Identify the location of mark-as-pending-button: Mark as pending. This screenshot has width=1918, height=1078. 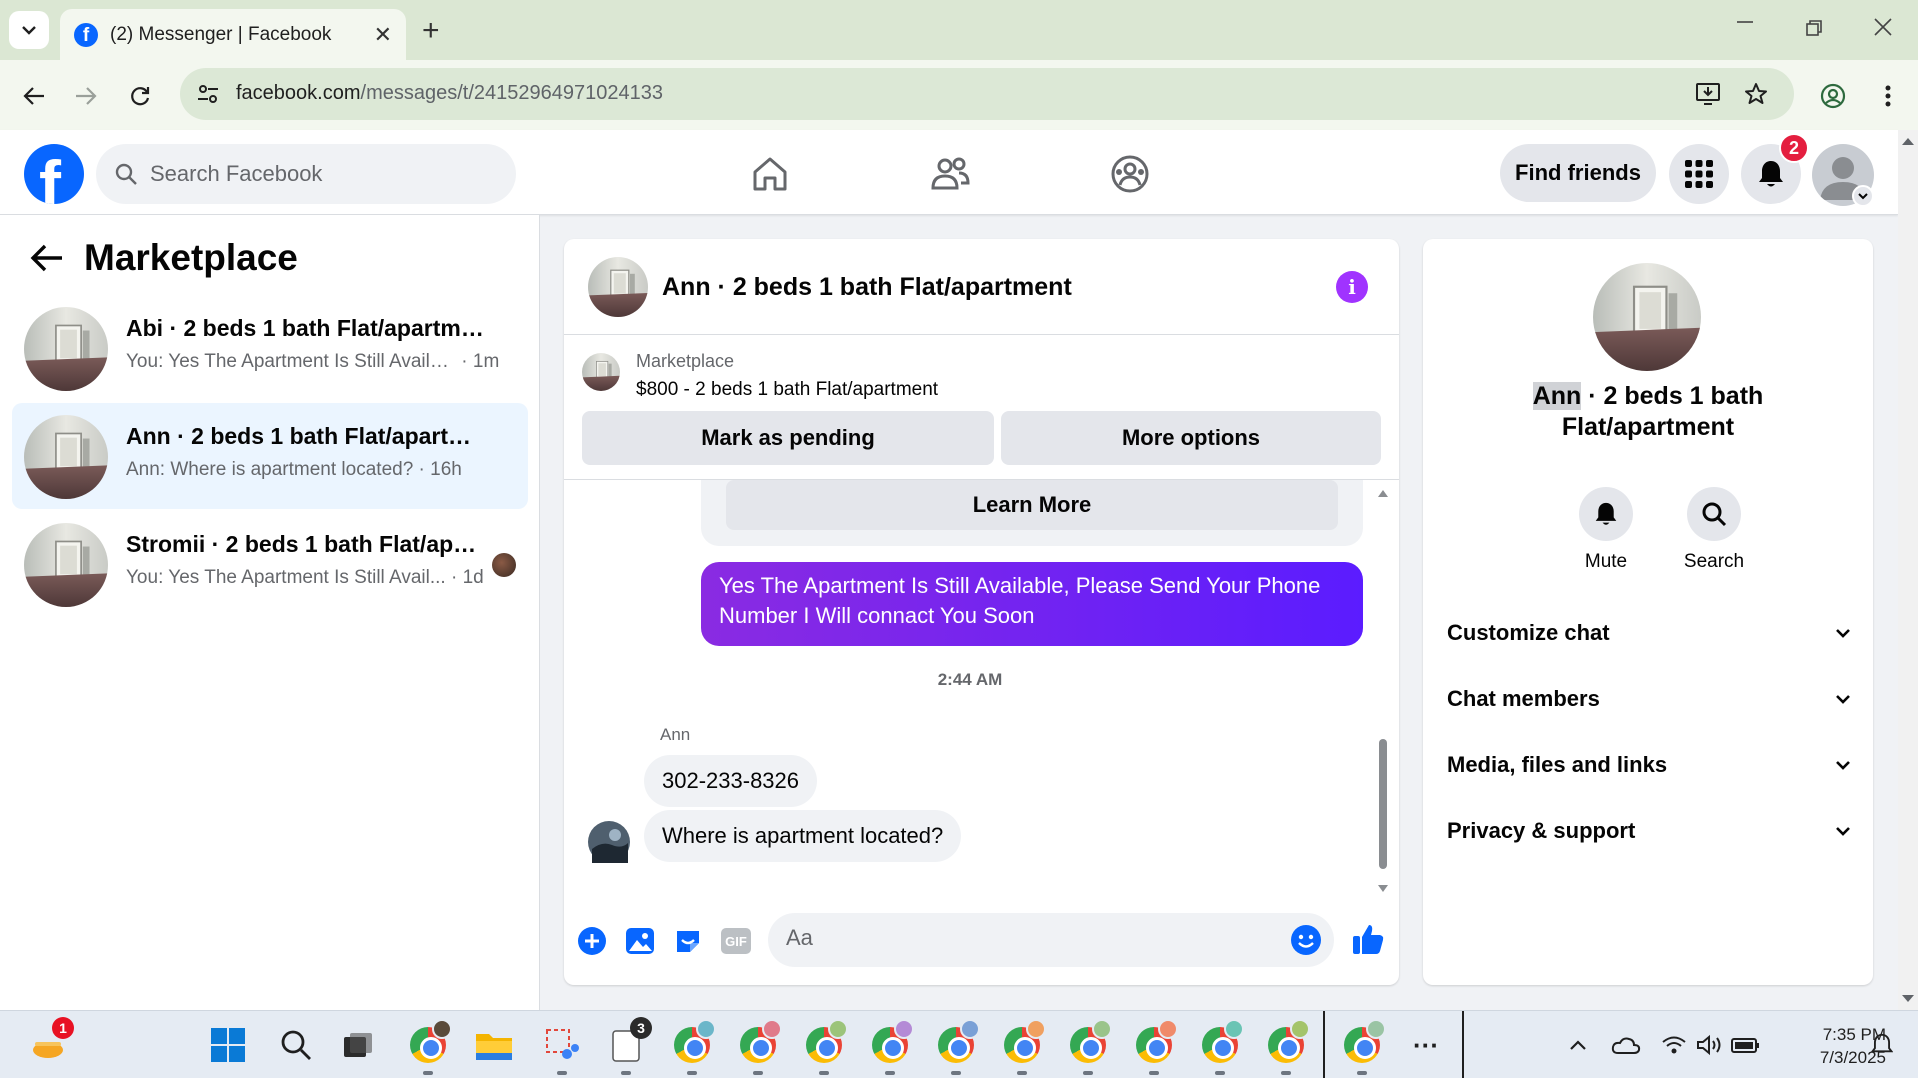
(788, 438).